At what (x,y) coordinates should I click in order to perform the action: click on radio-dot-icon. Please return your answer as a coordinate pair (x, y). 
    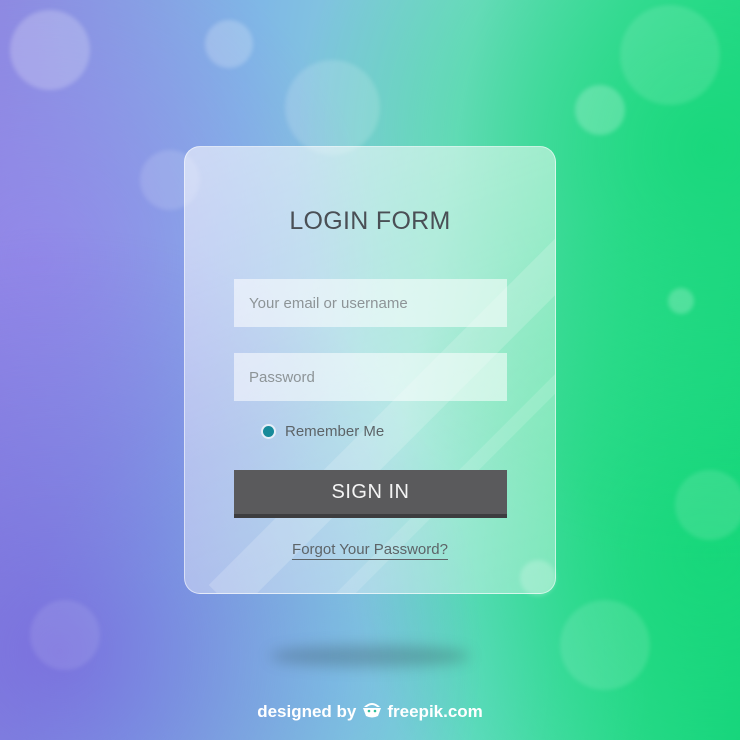
    Looking at the image, I should click on (268, 431).